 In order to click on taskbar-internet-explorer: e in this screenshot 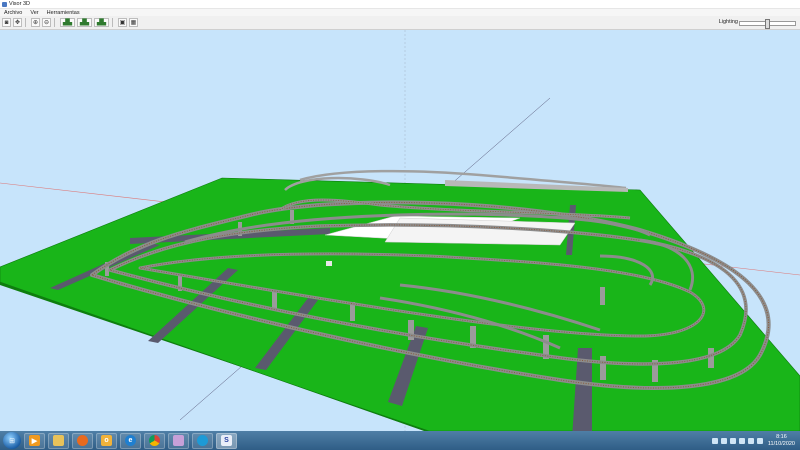, I will do `click(130, 440)`.